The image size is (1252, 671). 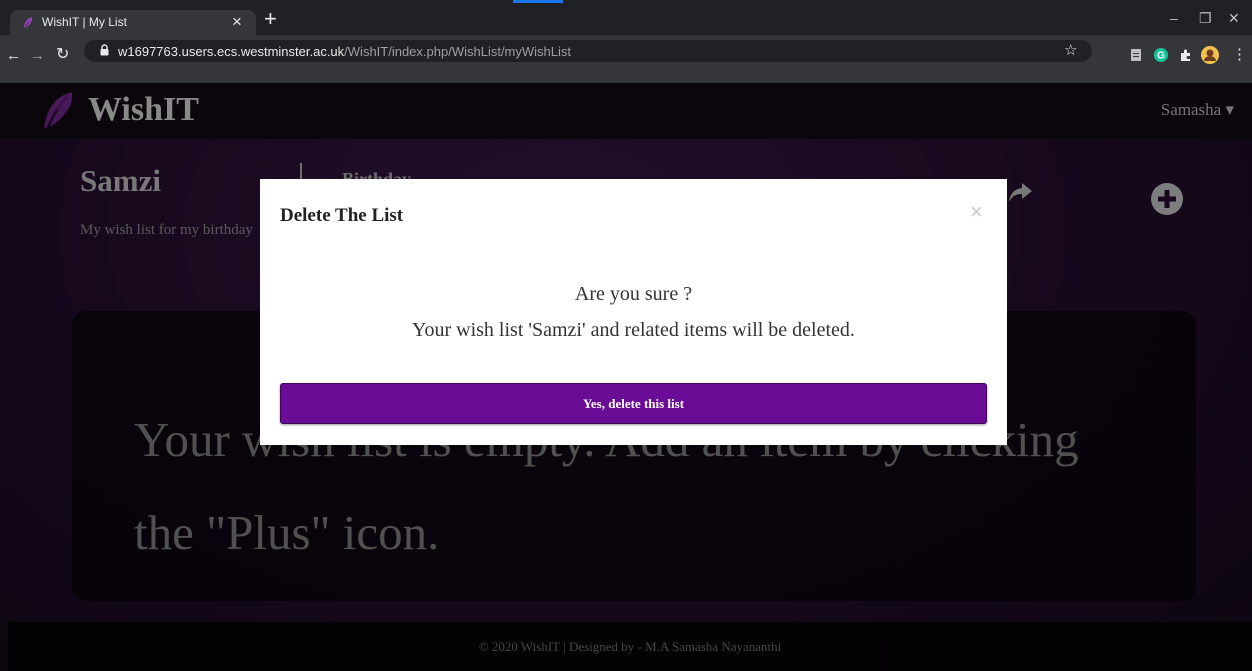 I want to click on url-host: w1697763.users.ecs.westminster.ac.uk, so click(x=231, y=51).